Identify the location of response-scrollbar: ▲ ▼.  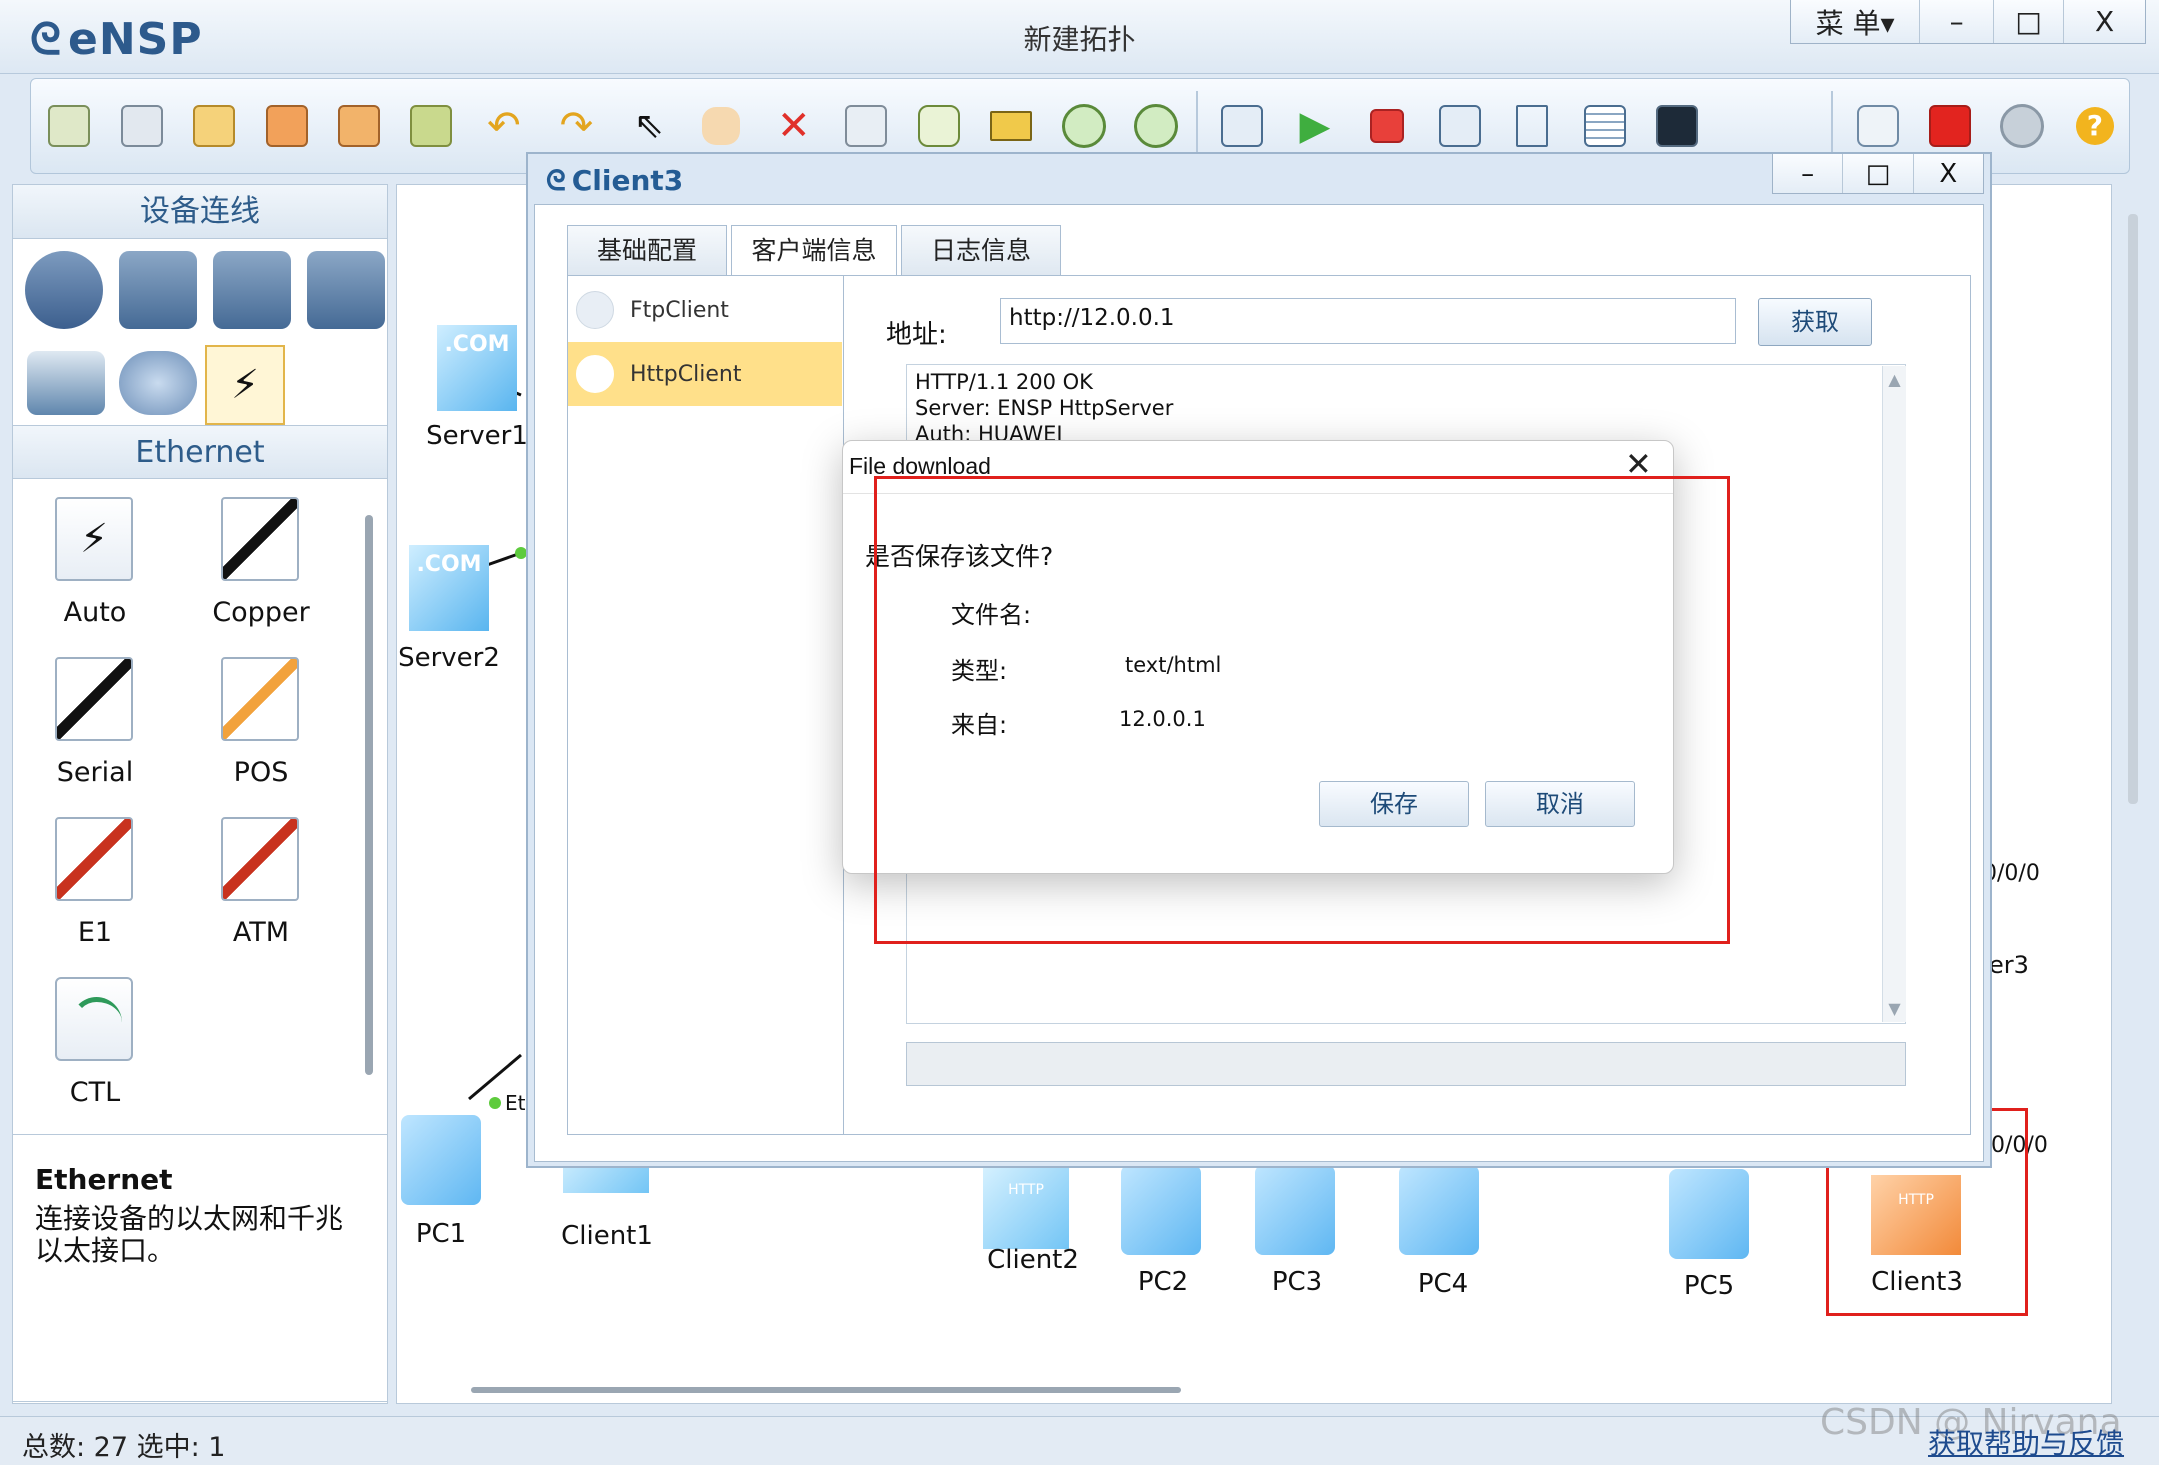
(1894, 694).